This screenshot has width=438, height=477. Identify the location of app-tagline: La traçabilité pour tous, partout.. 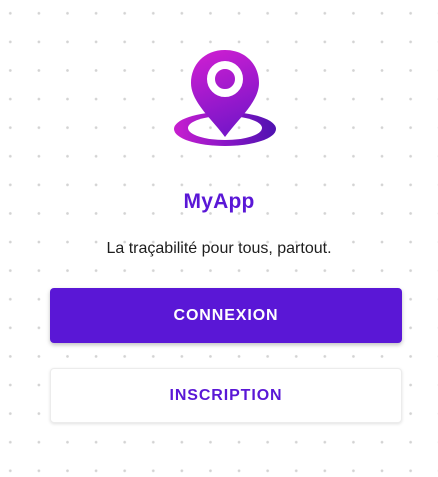
(219, 248).